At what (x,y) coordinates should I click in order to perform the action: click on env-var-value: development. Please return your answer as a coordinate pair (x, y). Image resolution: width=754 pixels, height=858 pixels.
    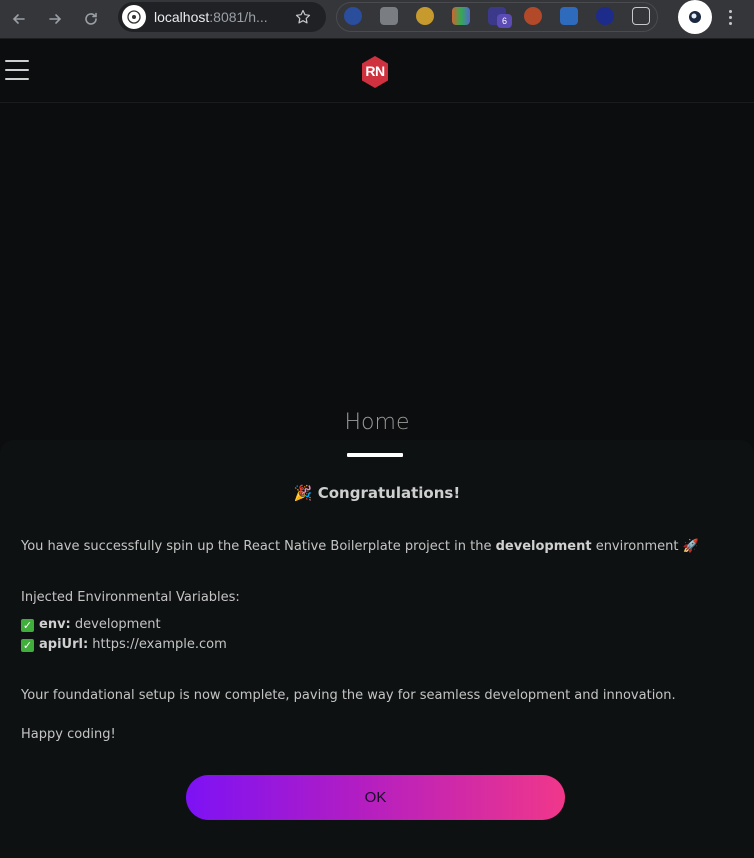
    Looking at the image, I should click on (117, 624).